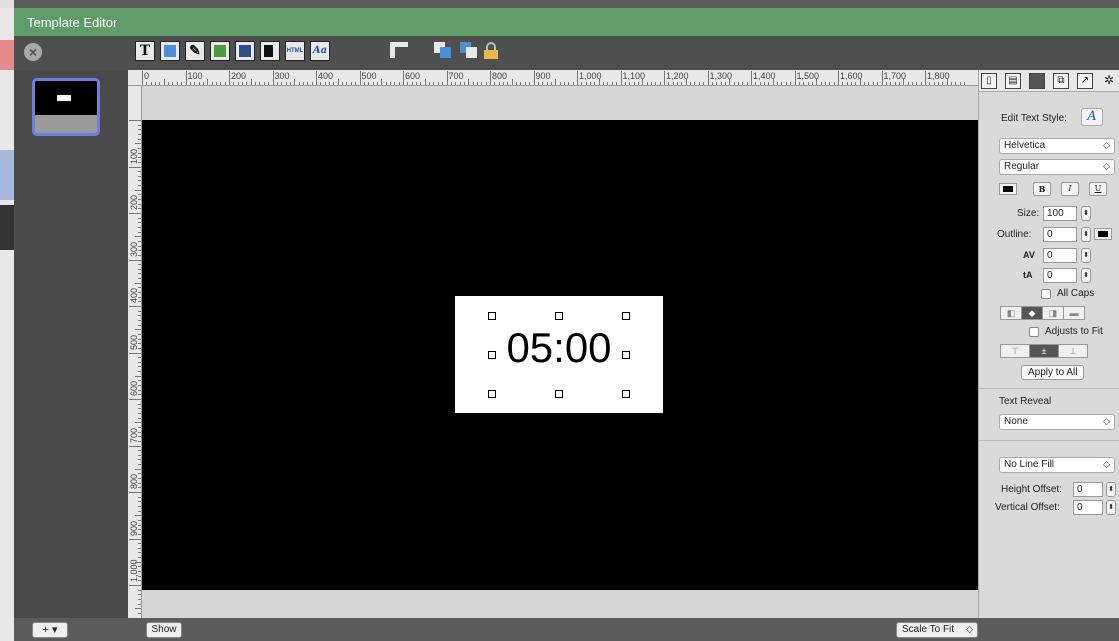  Describe the element at coordinates (1032, 313) in the screenshot. I see `align-center-icon: ◆` at that location.